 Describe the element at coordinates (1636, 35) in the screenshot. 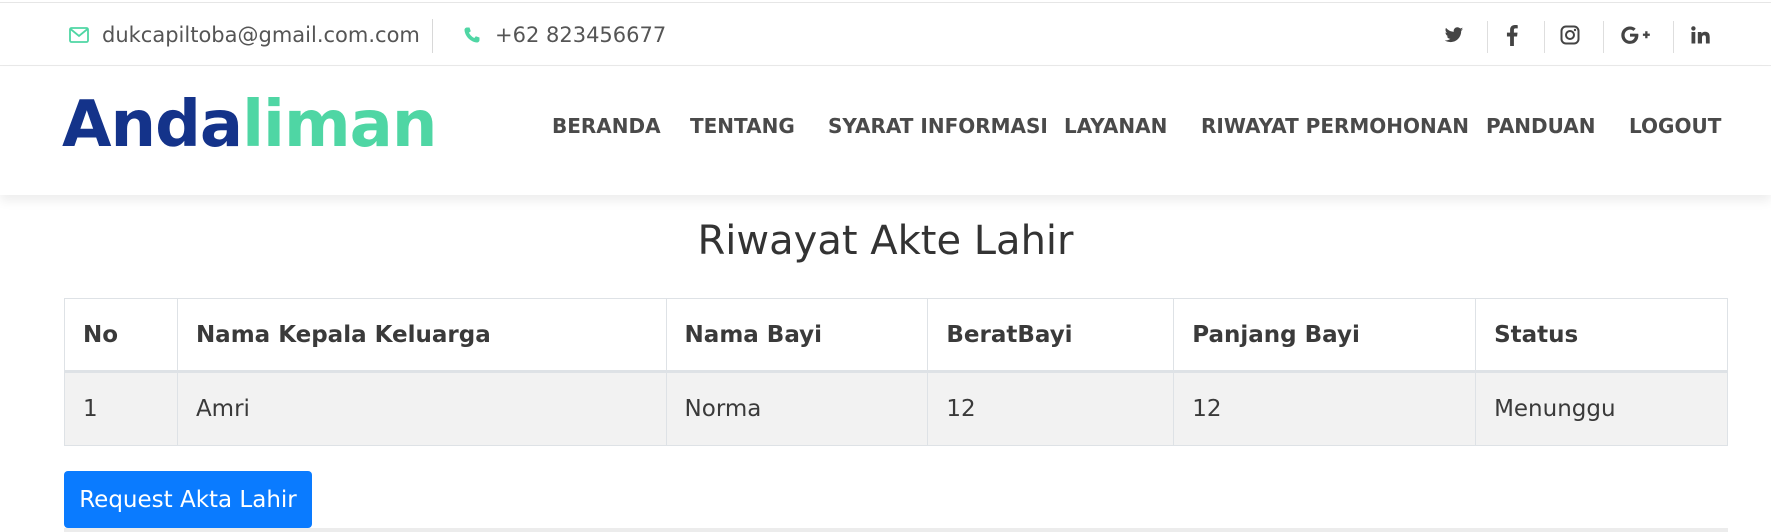

I see `google-plus-icon` at that location.